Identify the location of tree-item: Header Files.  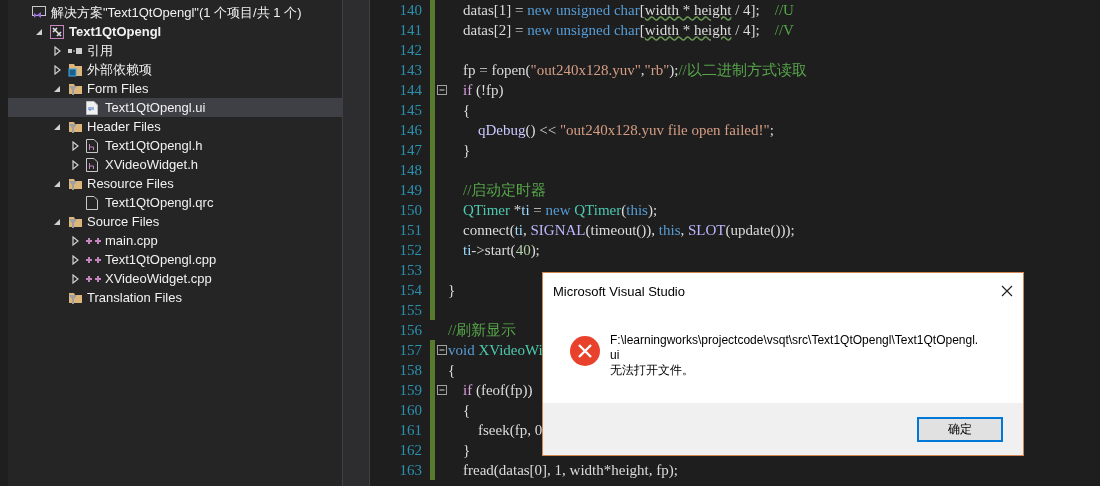
(175, 126).